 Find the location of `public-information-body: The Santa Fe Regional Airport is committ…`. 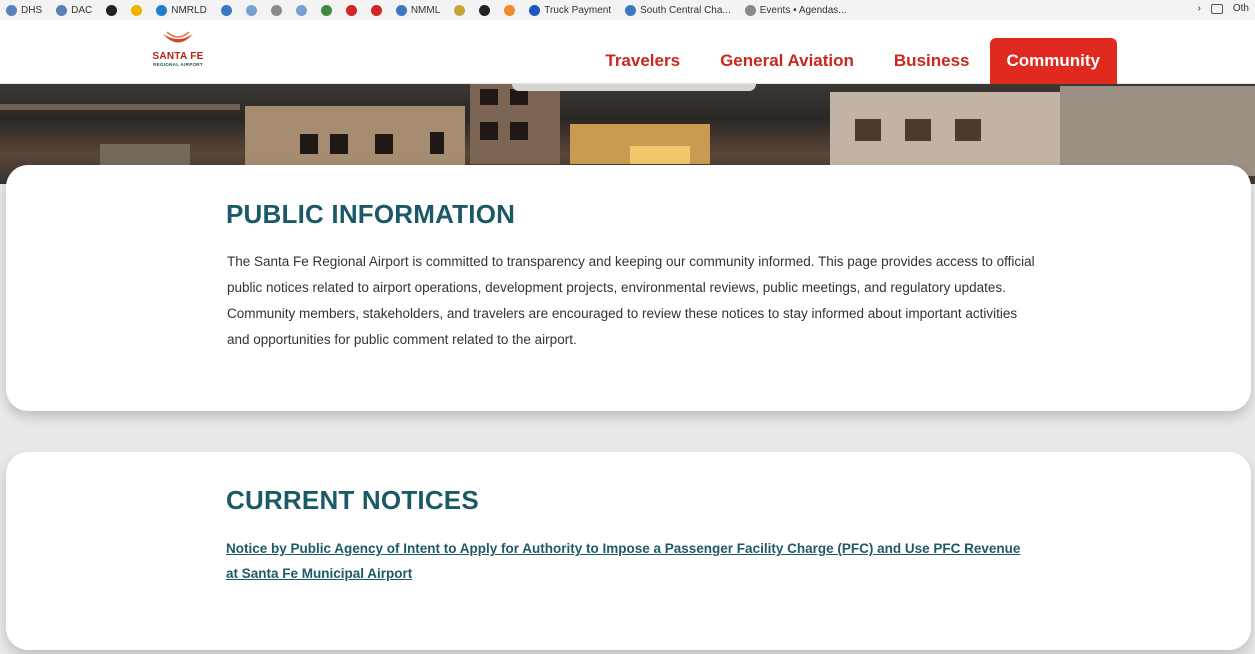

public-information-body: The Santa Fe Regional Airport is committ… is located at coordinates (631, 300).